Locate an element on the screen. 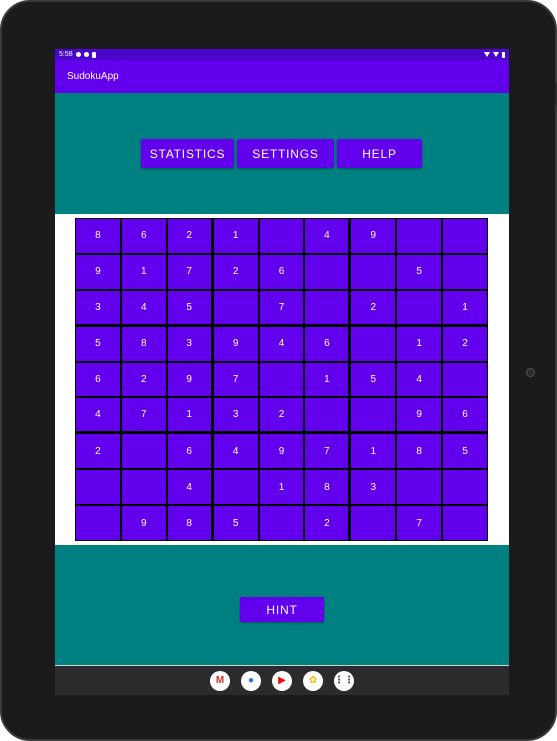 This screenshot has height=741, width=557. settings-button: SETTINGS is located at coordinates (285, 153).